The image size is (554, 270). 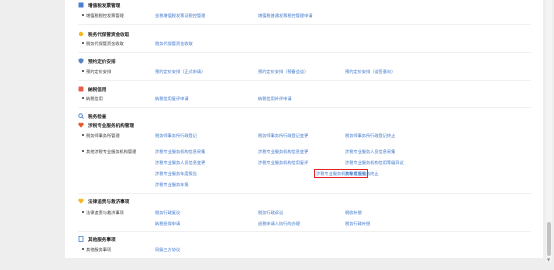 What do you see at coordinates (172, 184) in the screenshot?
I see `service-link: 涉税专业服务年报` at bounding box center [172, 184].